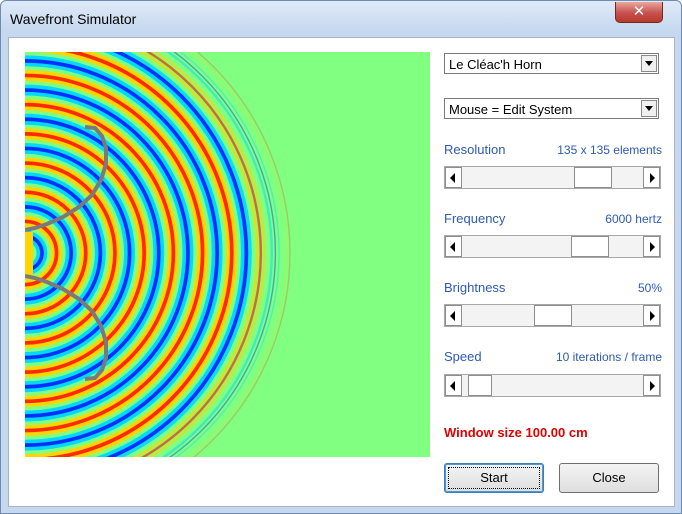 The width and height of the screenshot is (682, 514). I want to click on focus-ring, so click(494, 478).